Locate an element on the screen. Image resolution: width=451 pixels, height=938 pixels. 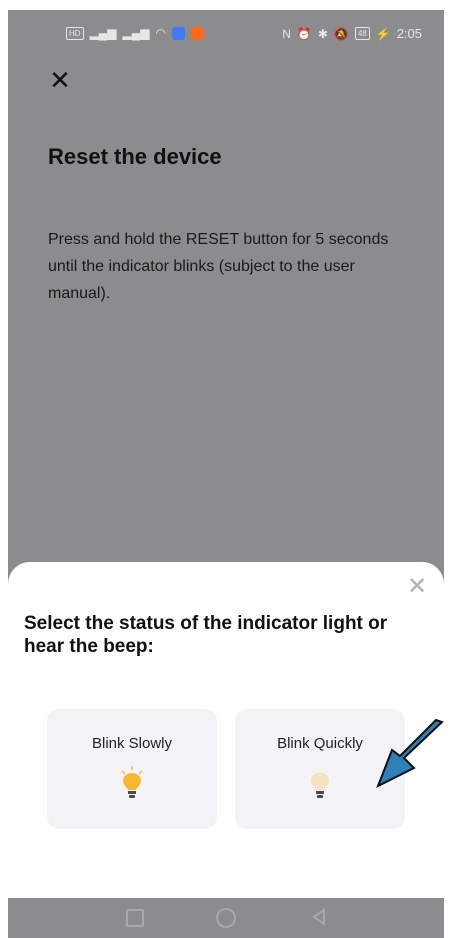
square-nav-icon is located at coordinates (135, 918).